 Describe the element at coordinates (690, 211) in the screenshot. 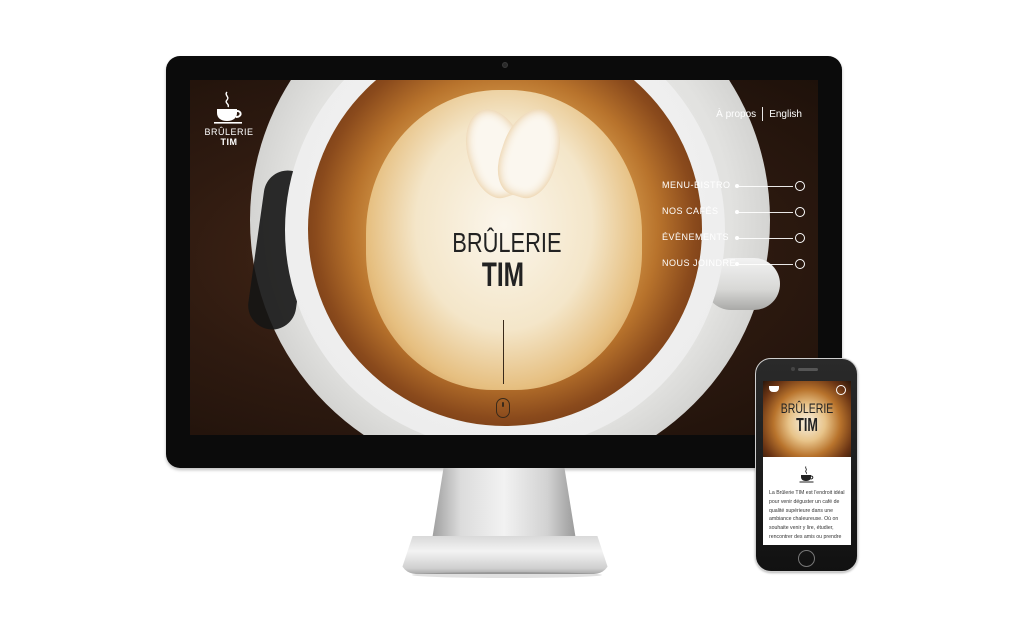

I see `menu-item-label: NOS CAFÉS` at that location.